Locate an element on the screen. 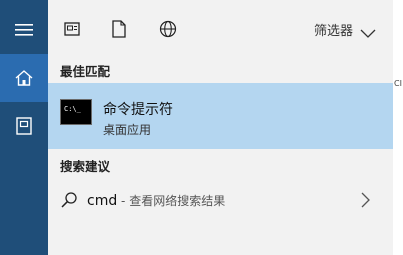 The width and height of the screenshot is (403, 255). background-window-text: CI is located at coordinates (398, 83).